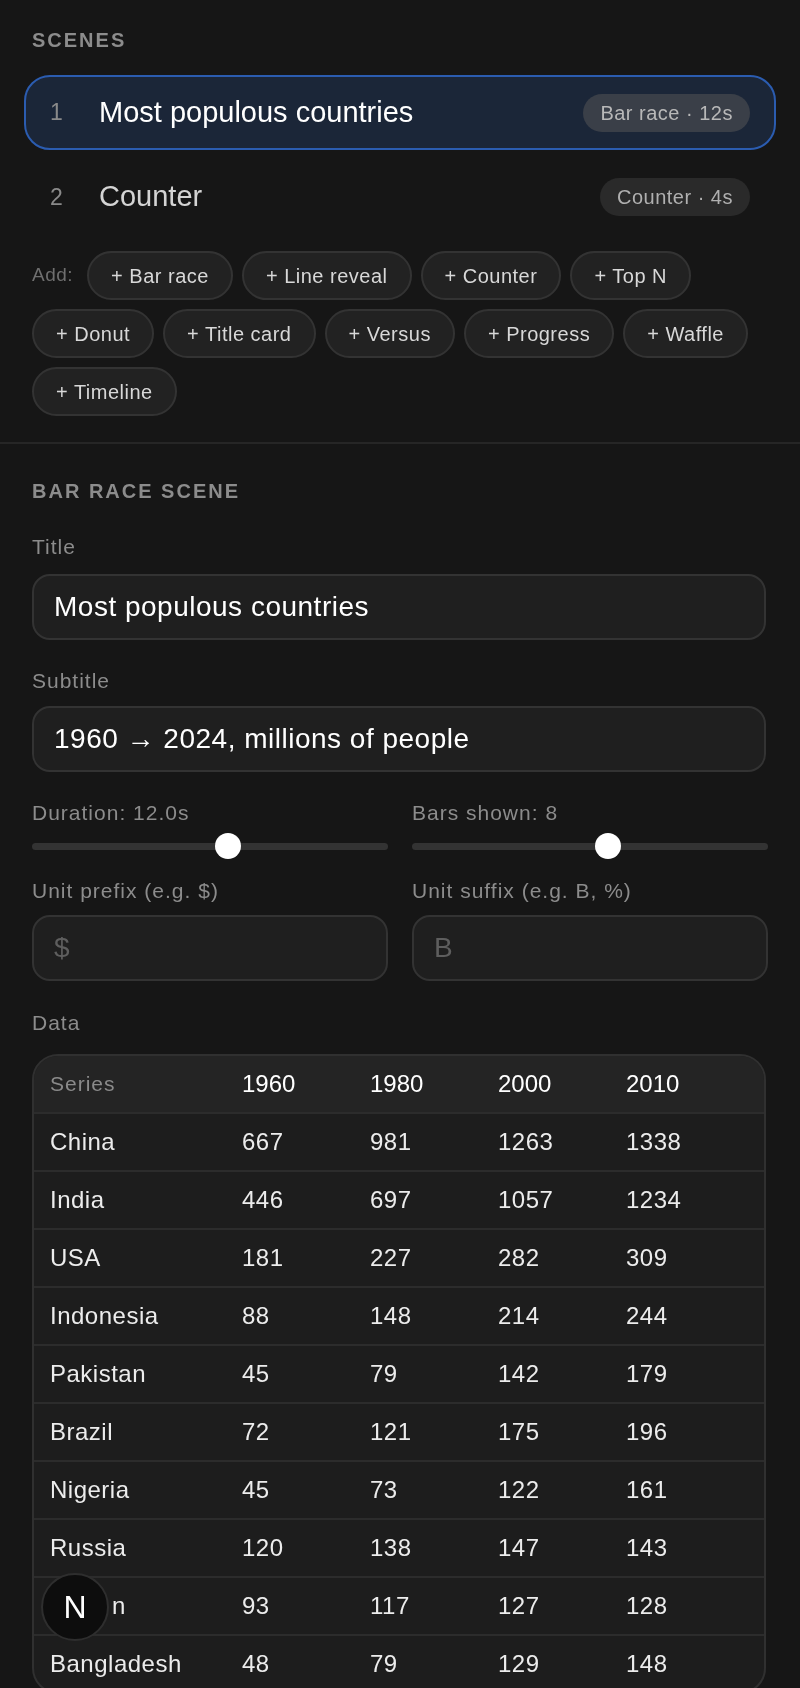 Image resolution: width=800 pixels, height=1688 pixels. What do you see at coordinates (685, 333) in the screenshot?
I see `add-scene-button: + Waffle` at bounding box center [685, 333].